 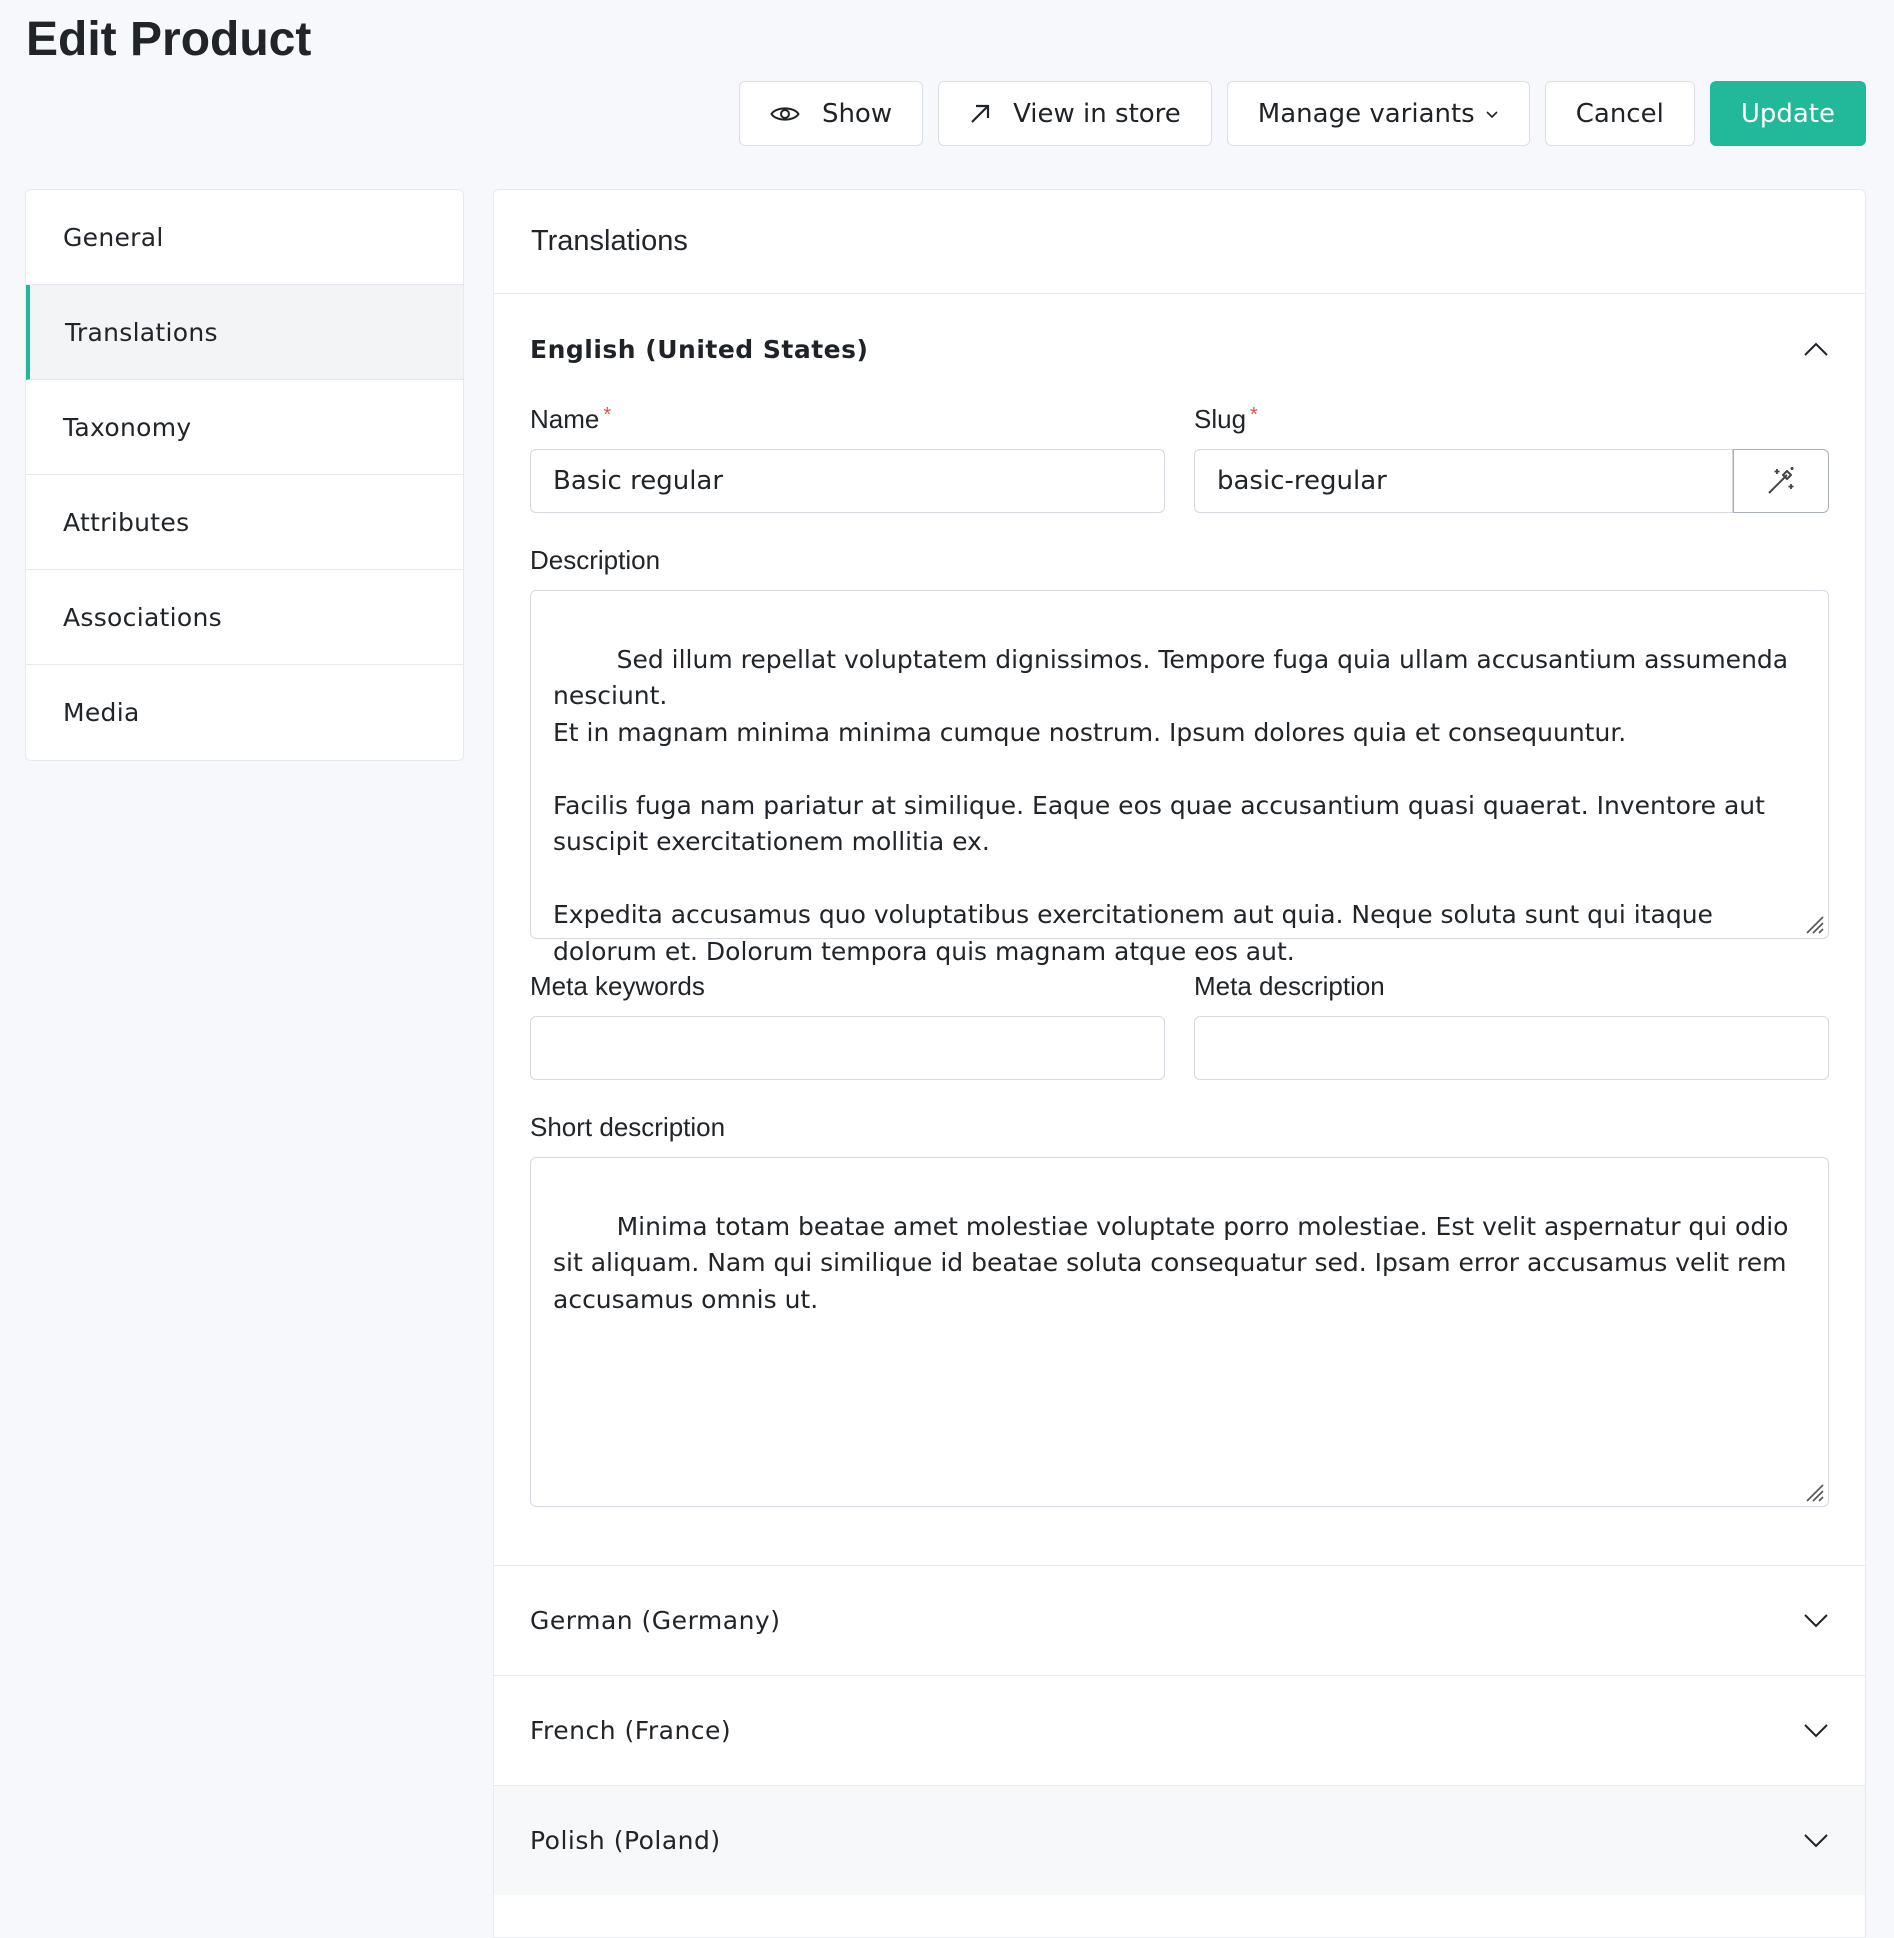 I want to click on meta-description-label: Meta description, so click(x=1289, y=986).